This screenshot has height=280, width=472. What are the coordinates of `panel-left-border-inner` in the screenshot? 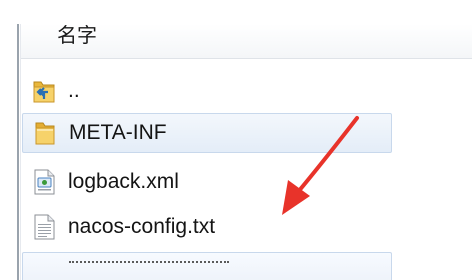 It's located at (20, 152).